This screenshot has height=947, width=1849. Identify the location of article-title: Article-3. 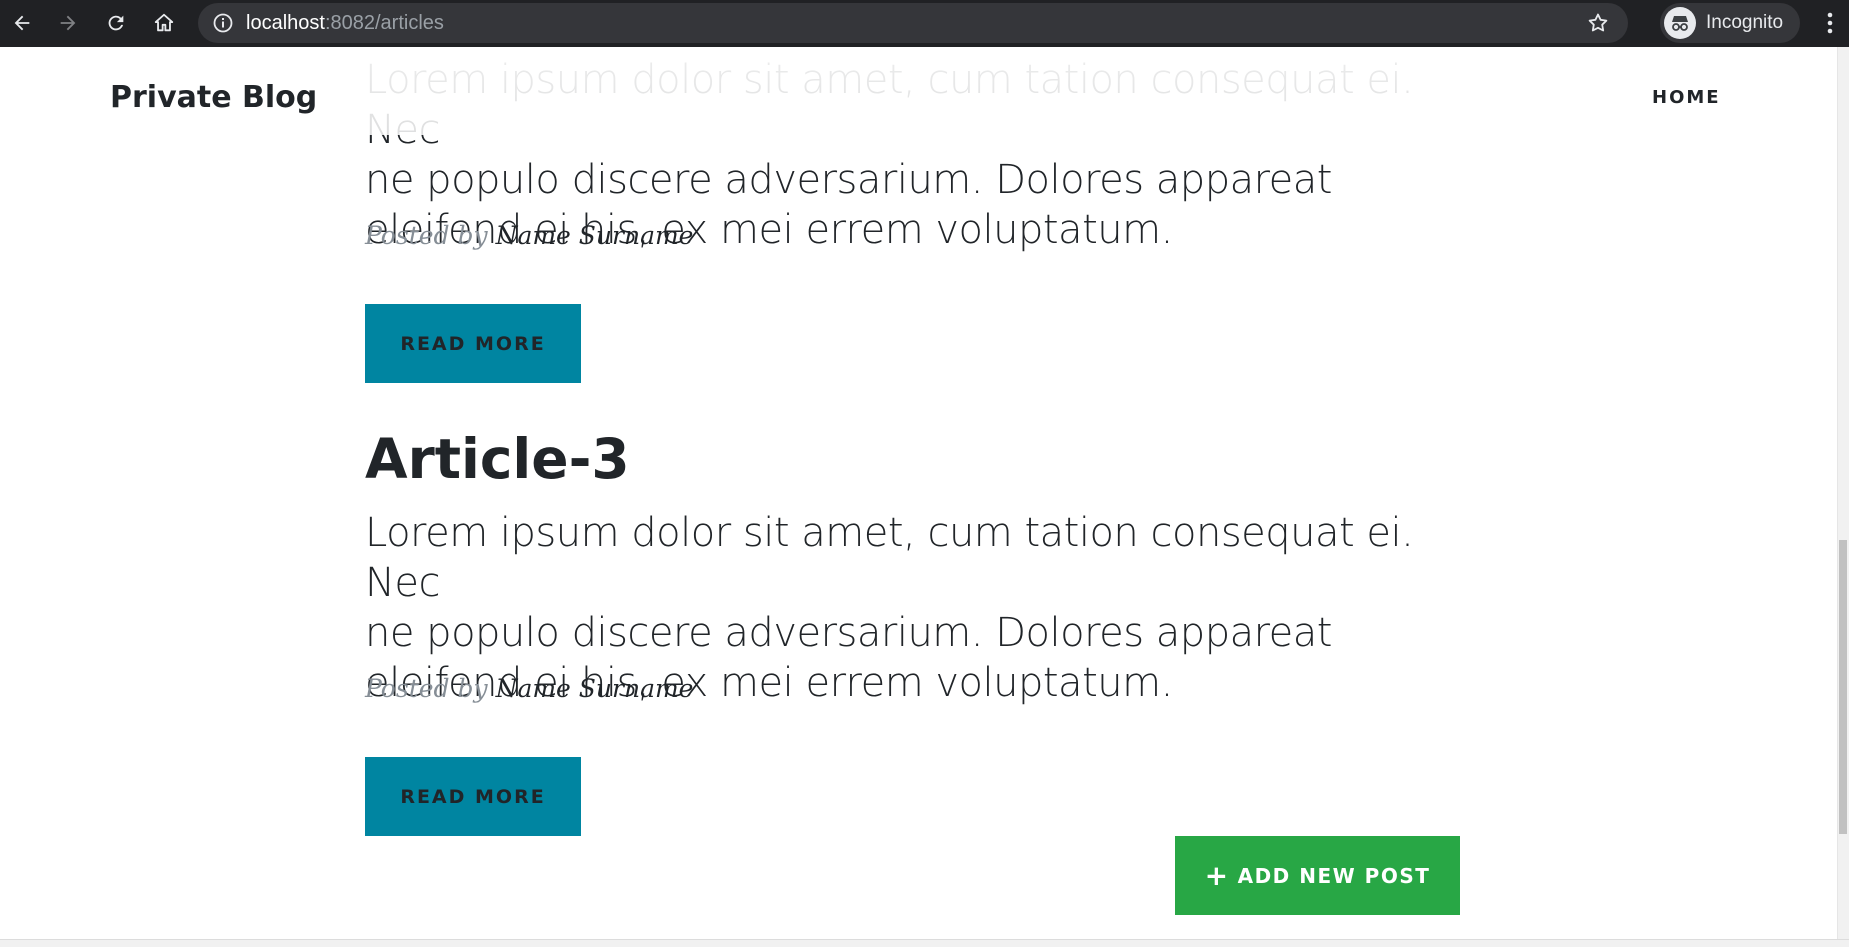
(497, 459).